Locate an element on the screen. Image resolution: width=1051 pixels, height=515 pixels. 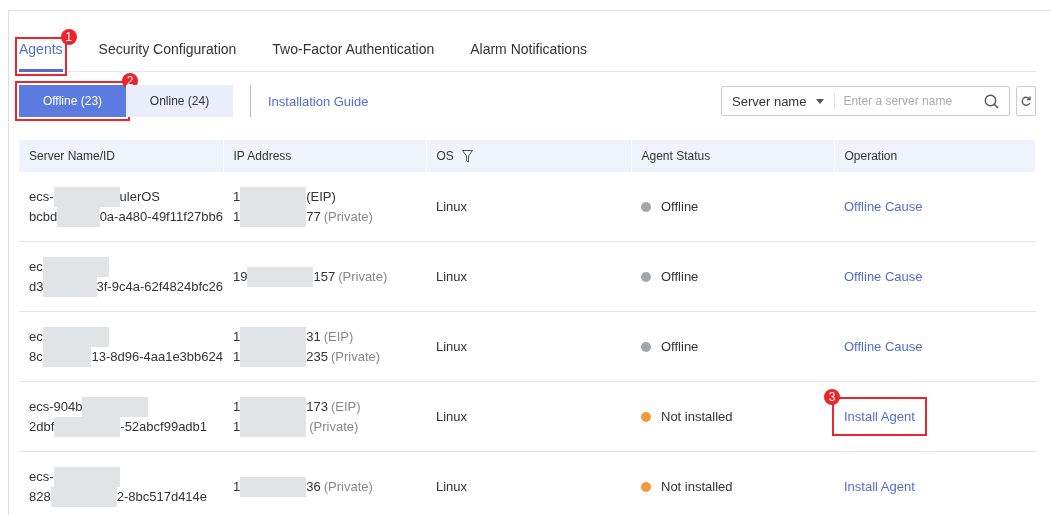
server-id: bcbd 0a-a480-49f11f27bb6 is located at coordinates (126, 216).